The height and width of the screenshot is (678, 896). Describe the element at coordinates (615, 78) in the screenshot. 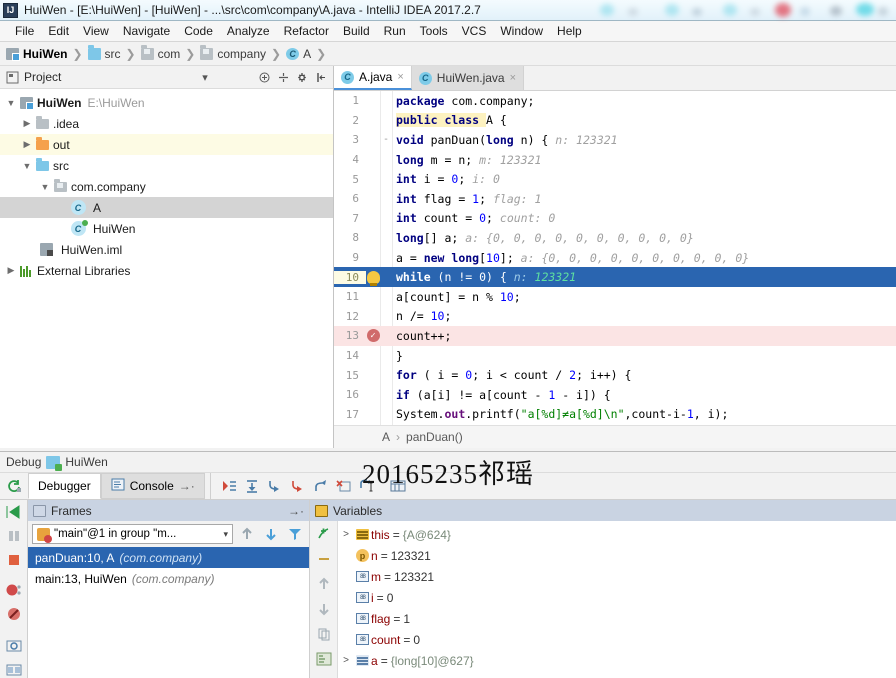

I see `editor-tab-bar: C A.java × C HuiWen.java ×` at that location.